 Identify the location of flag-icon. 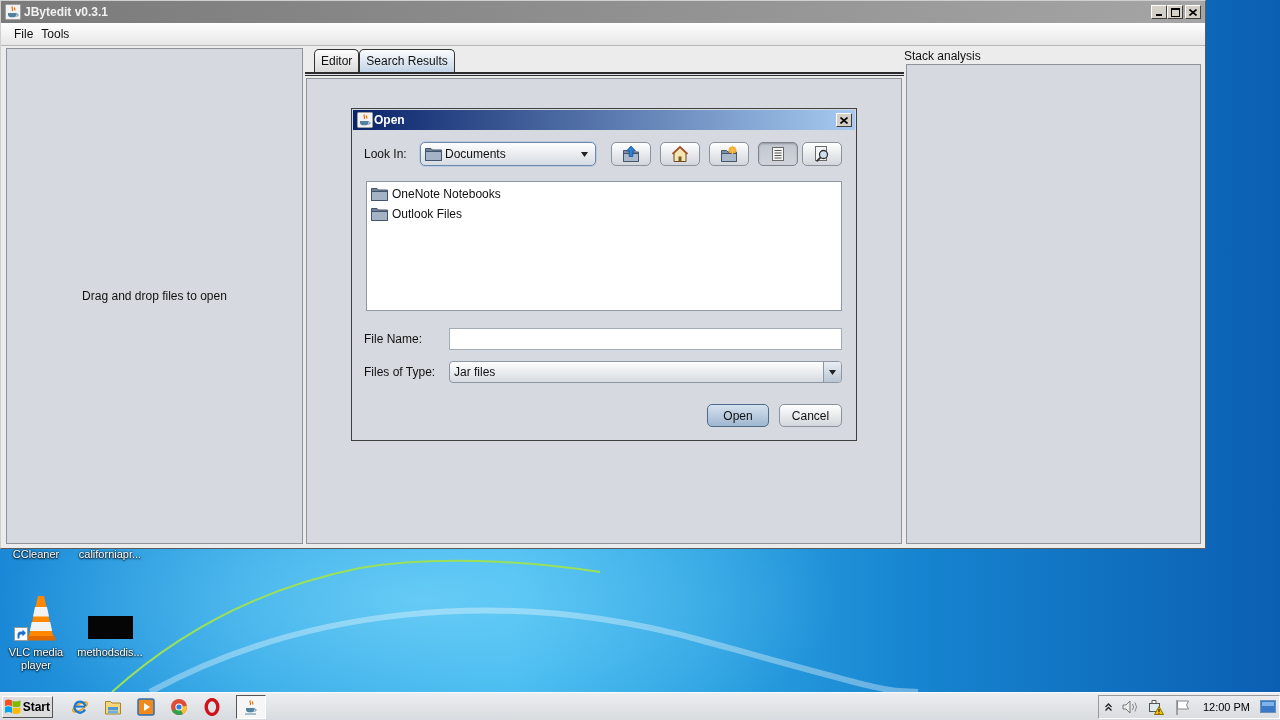
(1181, 706).